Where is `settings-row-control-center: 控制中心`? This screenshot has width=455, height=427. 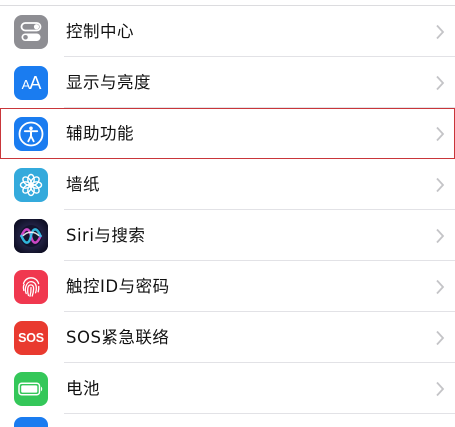 settings-row-control-center: 控制中心 is located at coordinates (227, 31).